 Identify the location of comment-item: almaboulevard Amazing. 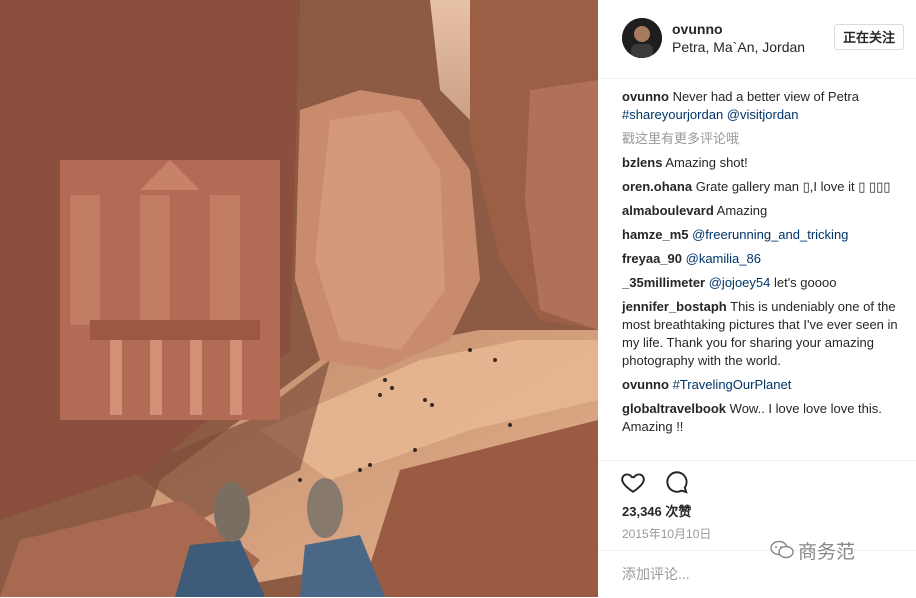
(763, 211).